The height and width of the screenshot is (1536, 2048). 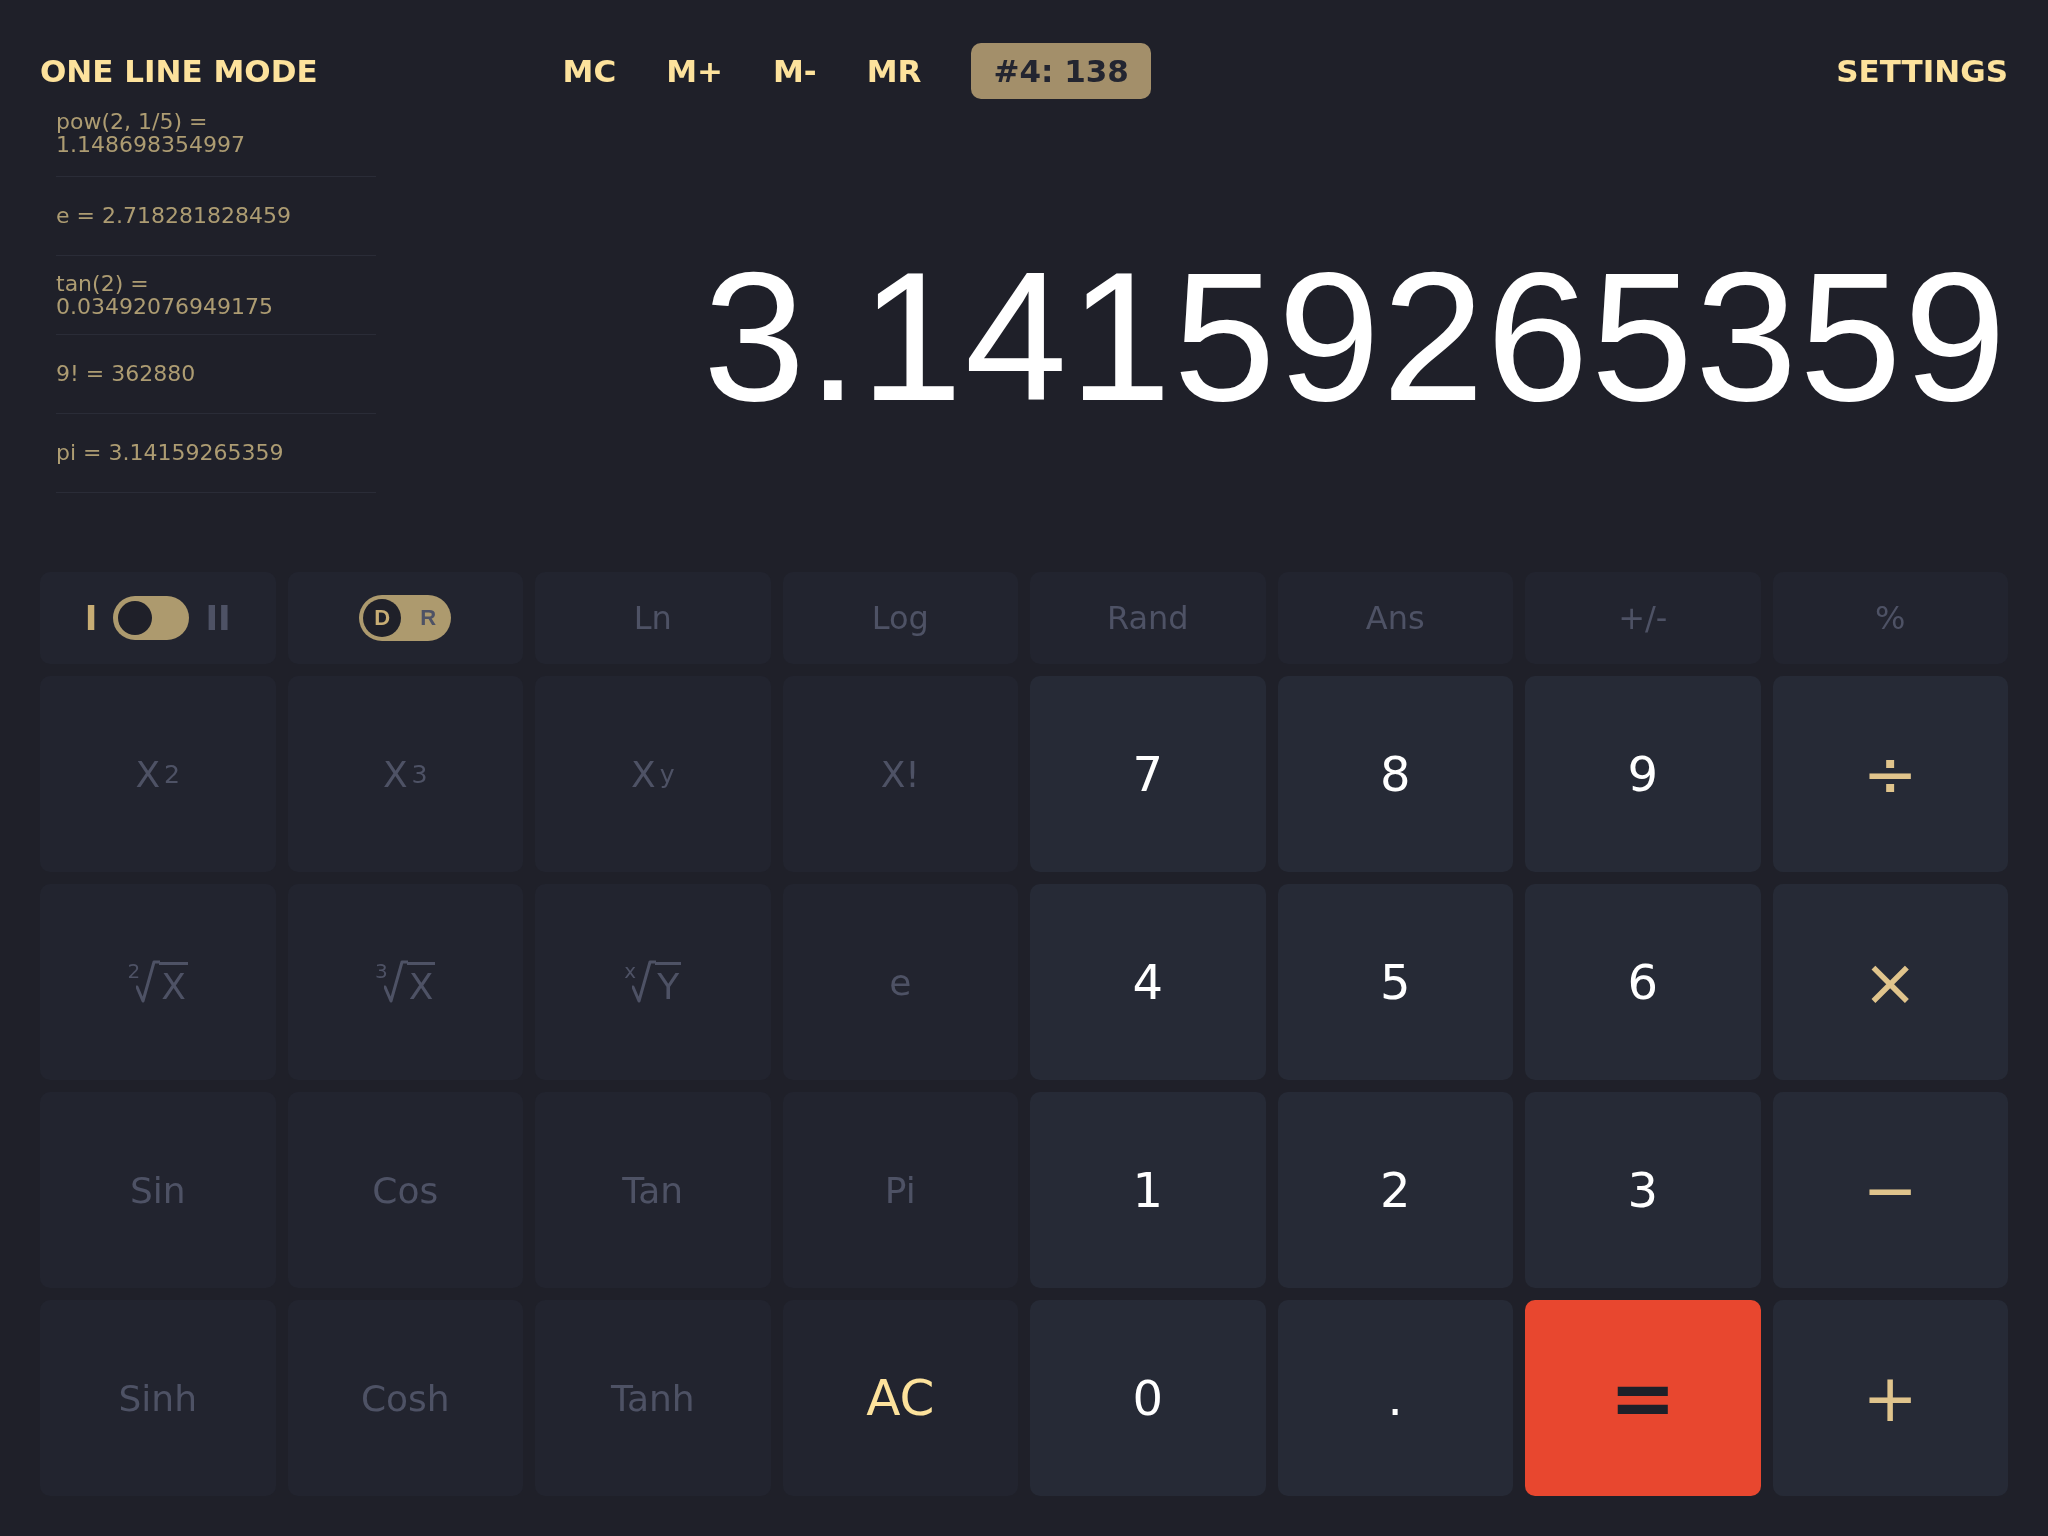 What do you see at coordinates (1643, 1190) in the screenshot?
I see `digit-key: 3` at bounding box center [1643, 1190].